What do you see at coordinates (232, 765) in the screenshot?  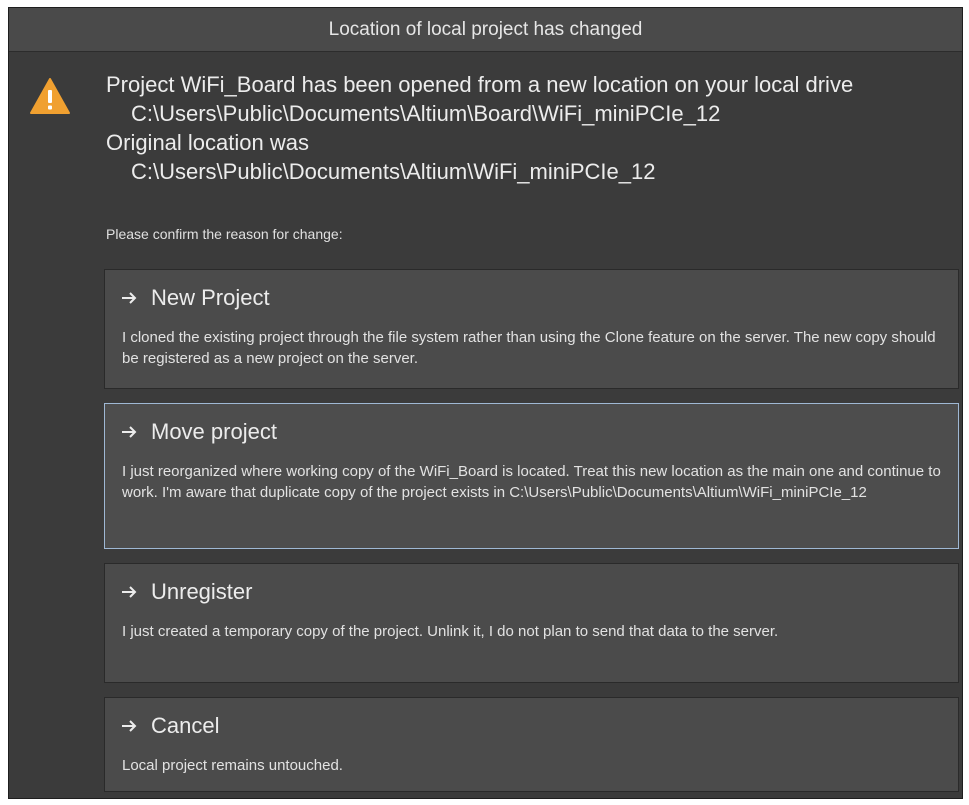 I see `option-description: Local project remains untouched.` at bounding box center [232, 765].